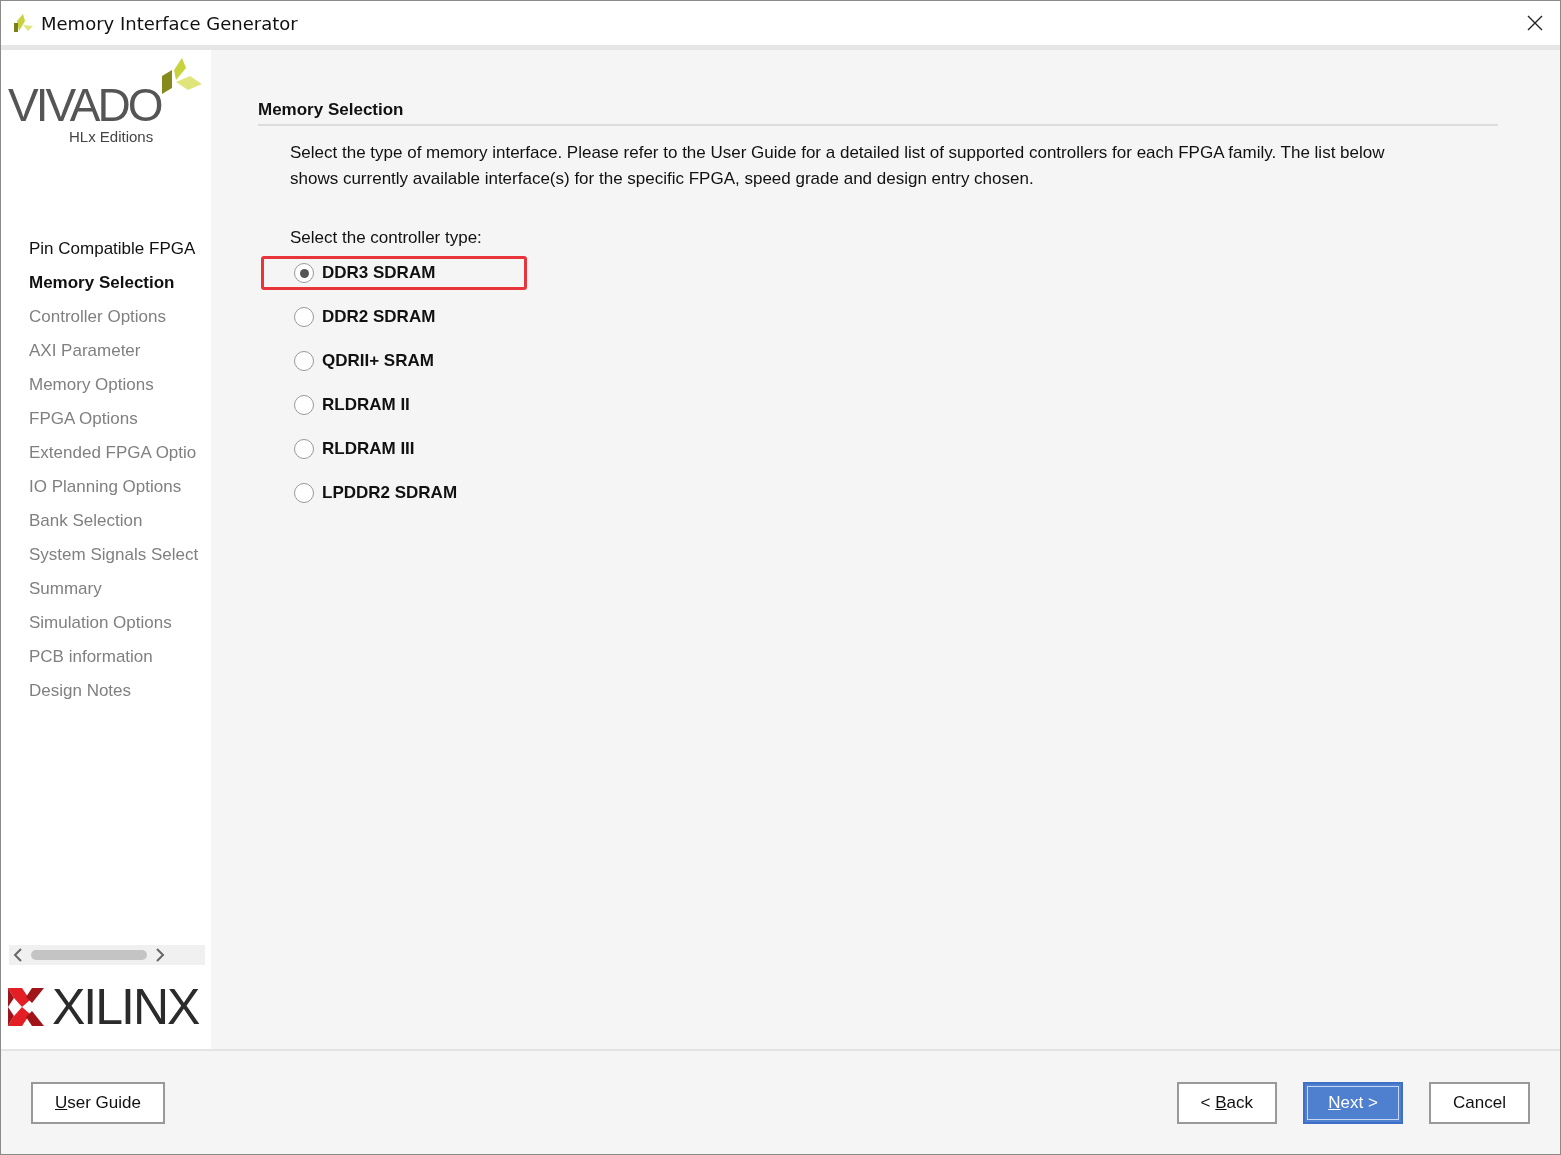 The width and height of the screenshot is (1561, 1155). What do you see at coordinates (378, 361) in the screenshot?
I see `option-label: QDRII+ SRAM` at bounding box center [378, 361].